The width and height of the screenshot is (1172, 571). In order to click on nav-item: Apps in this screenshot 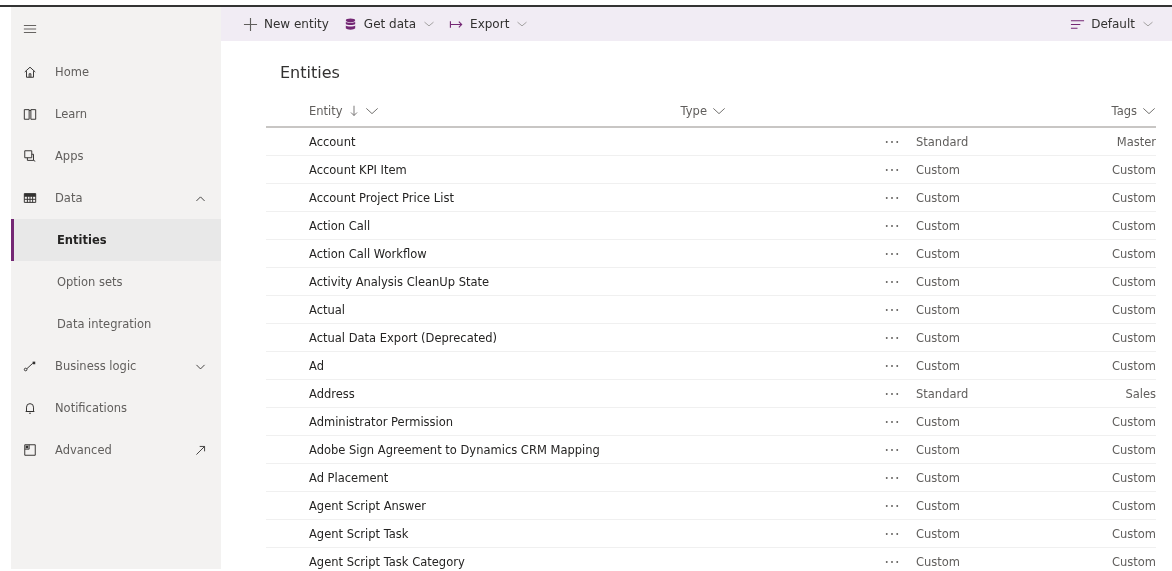, I will do `click(116, 156)`.